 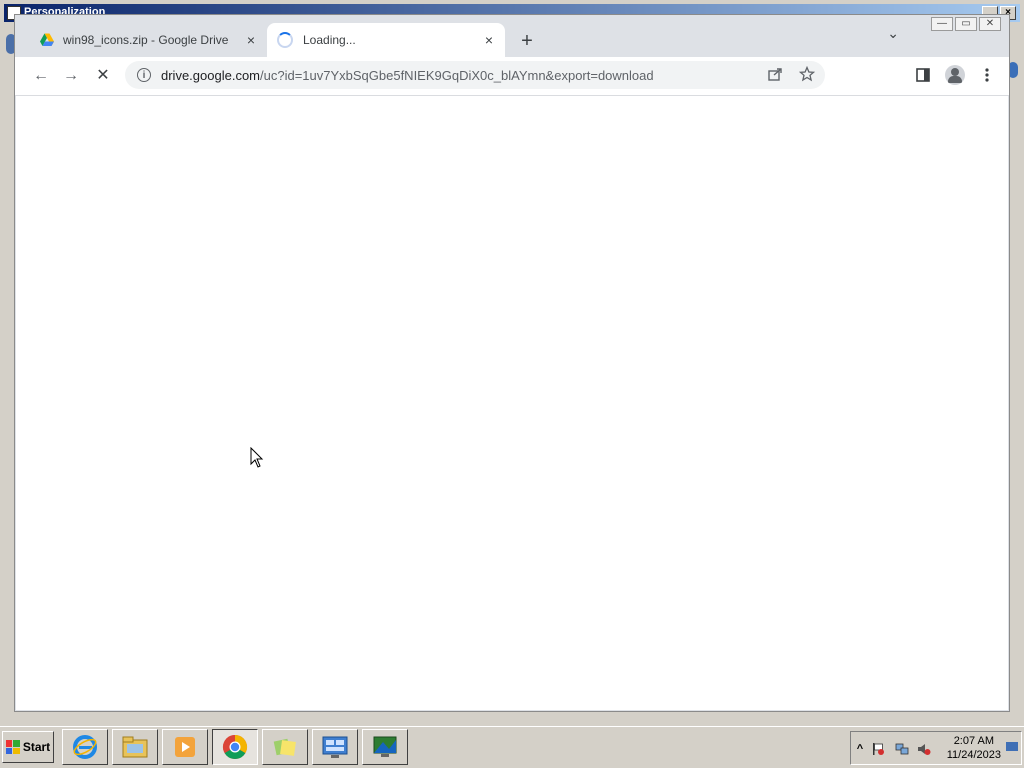 I want to click on new-tab-button: +, so click(x=527, y=41).